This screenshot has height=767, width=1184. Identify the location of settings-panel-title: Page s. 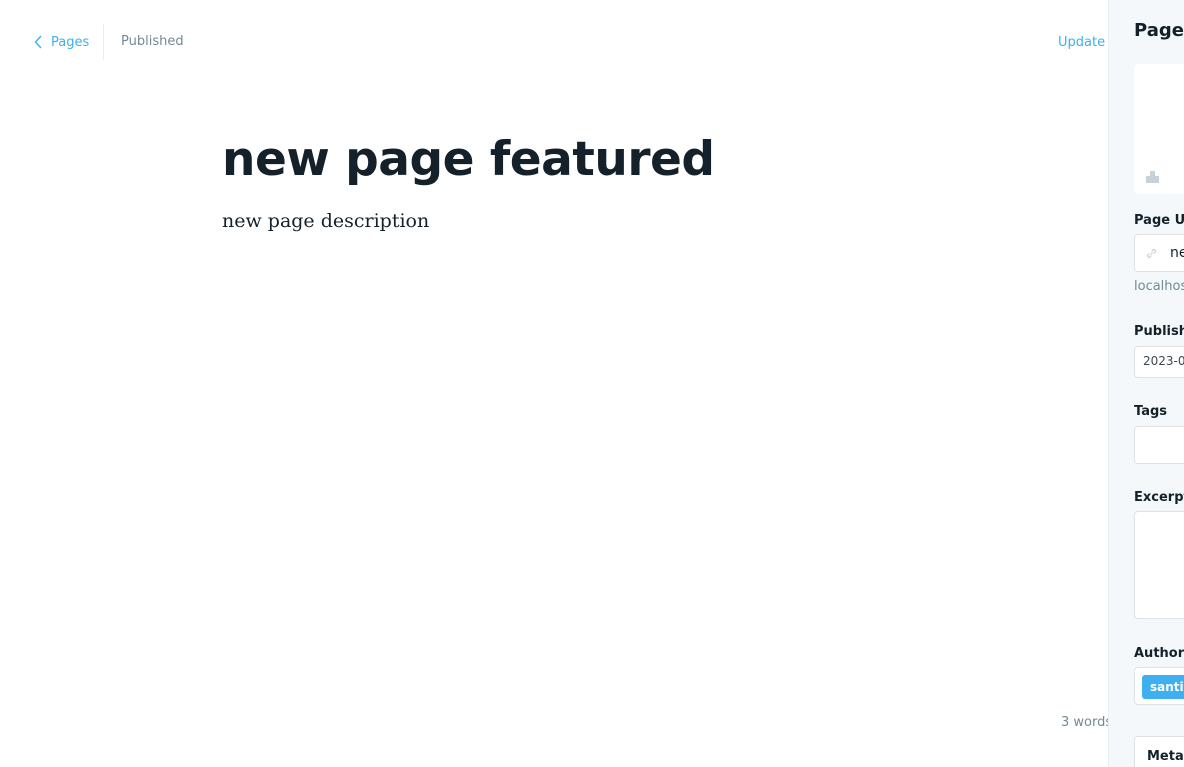
(1159, 30).